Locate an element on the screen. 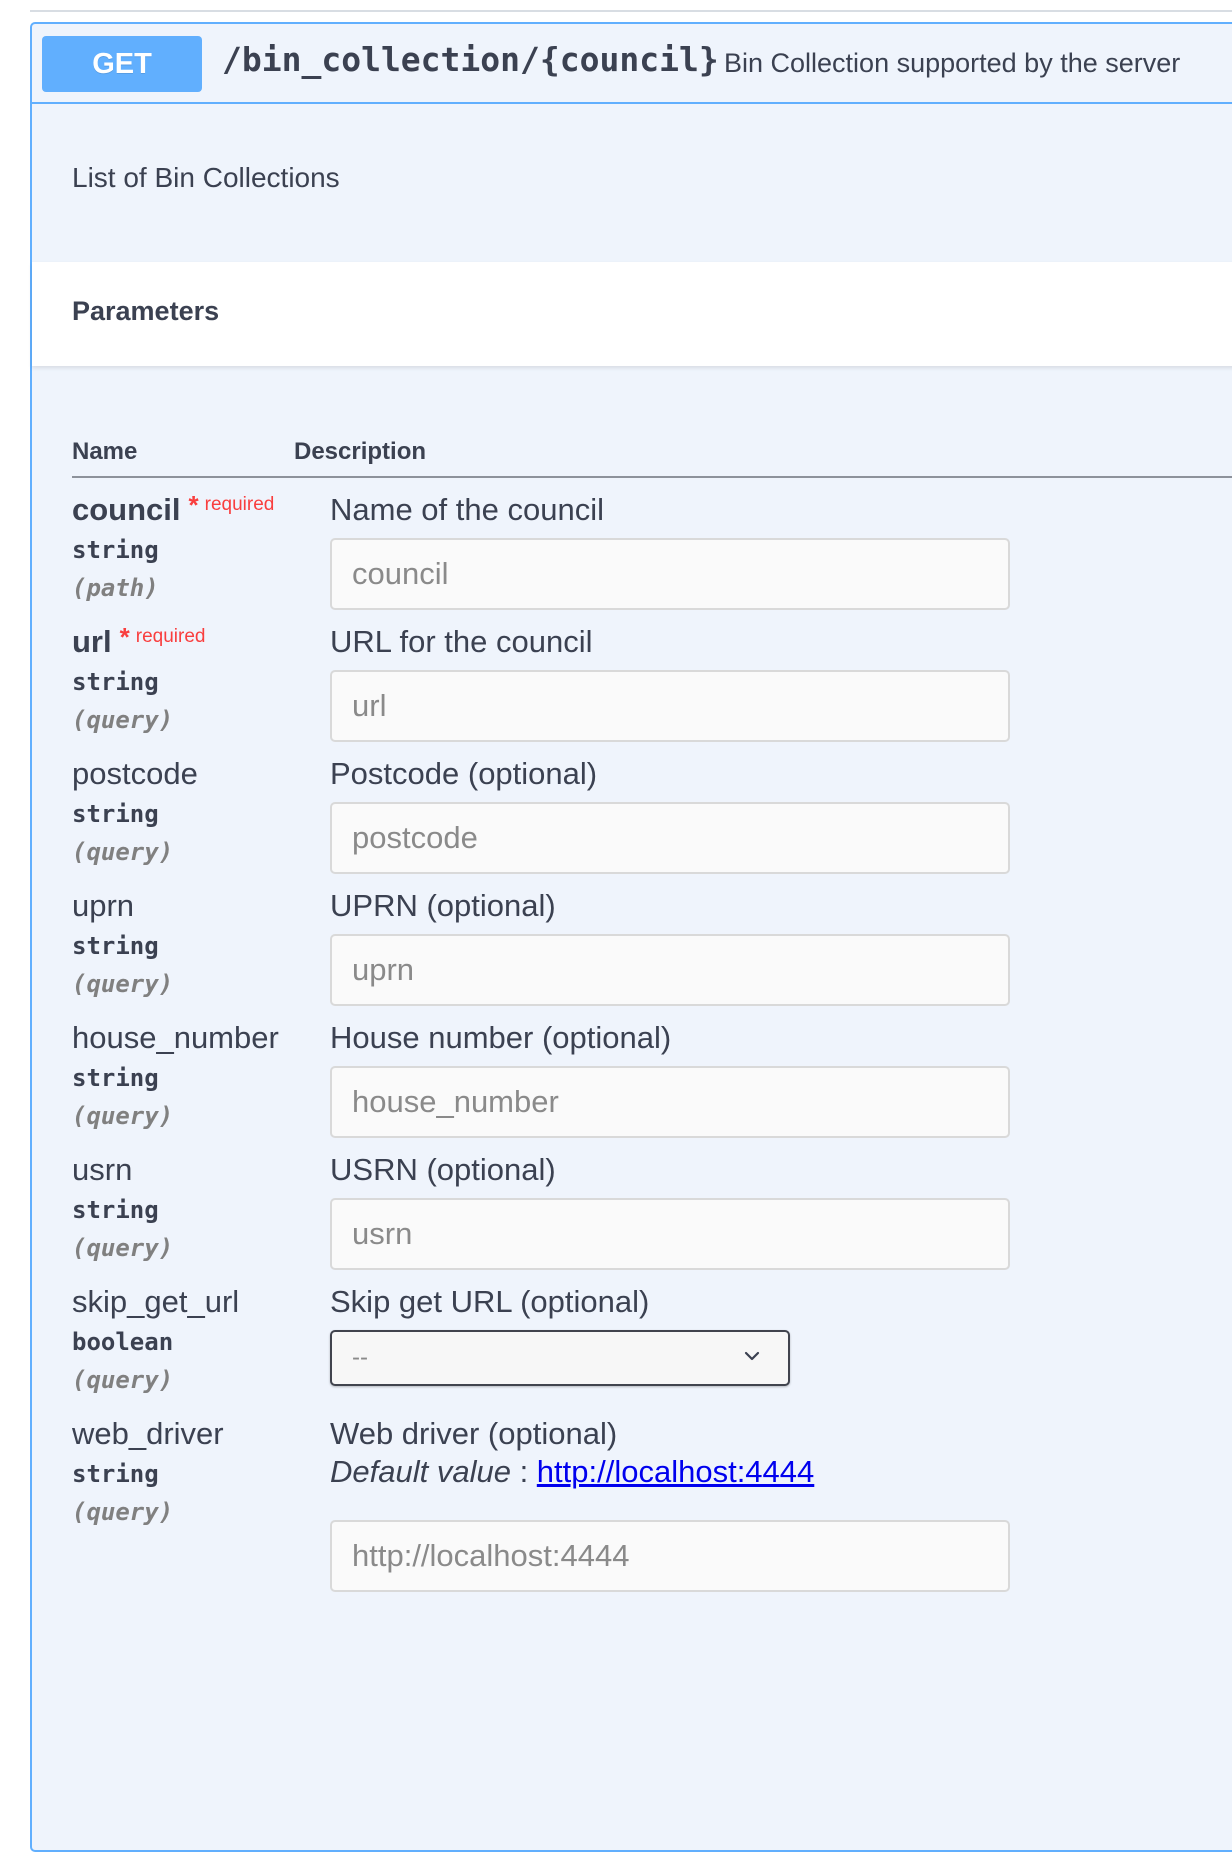 This screenshot has height=1852, width=1232. param-name: uprn is located at coordinates (103, 905).